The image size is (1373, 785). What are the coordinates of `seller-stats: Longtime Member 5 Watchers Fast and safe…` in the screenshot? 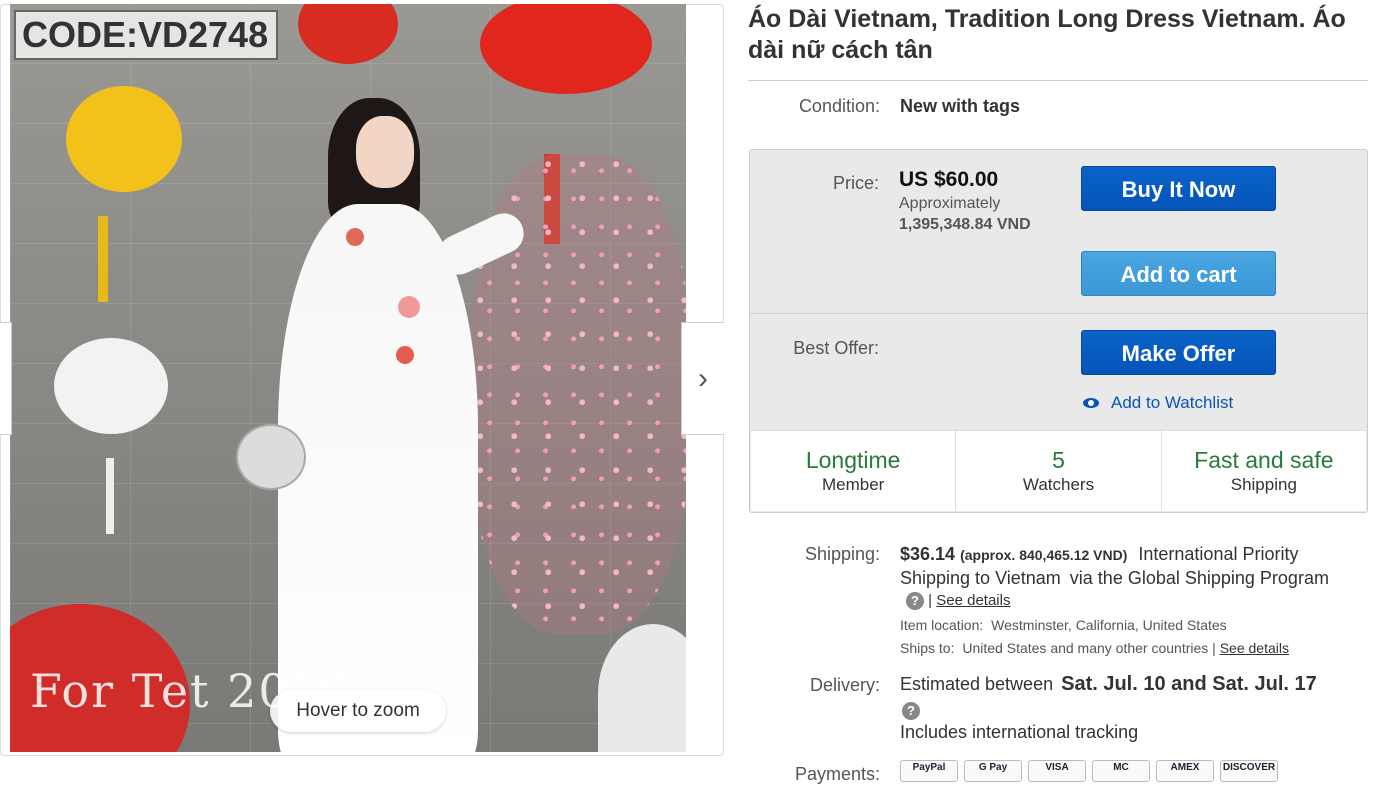 It's located at (1058, 470).